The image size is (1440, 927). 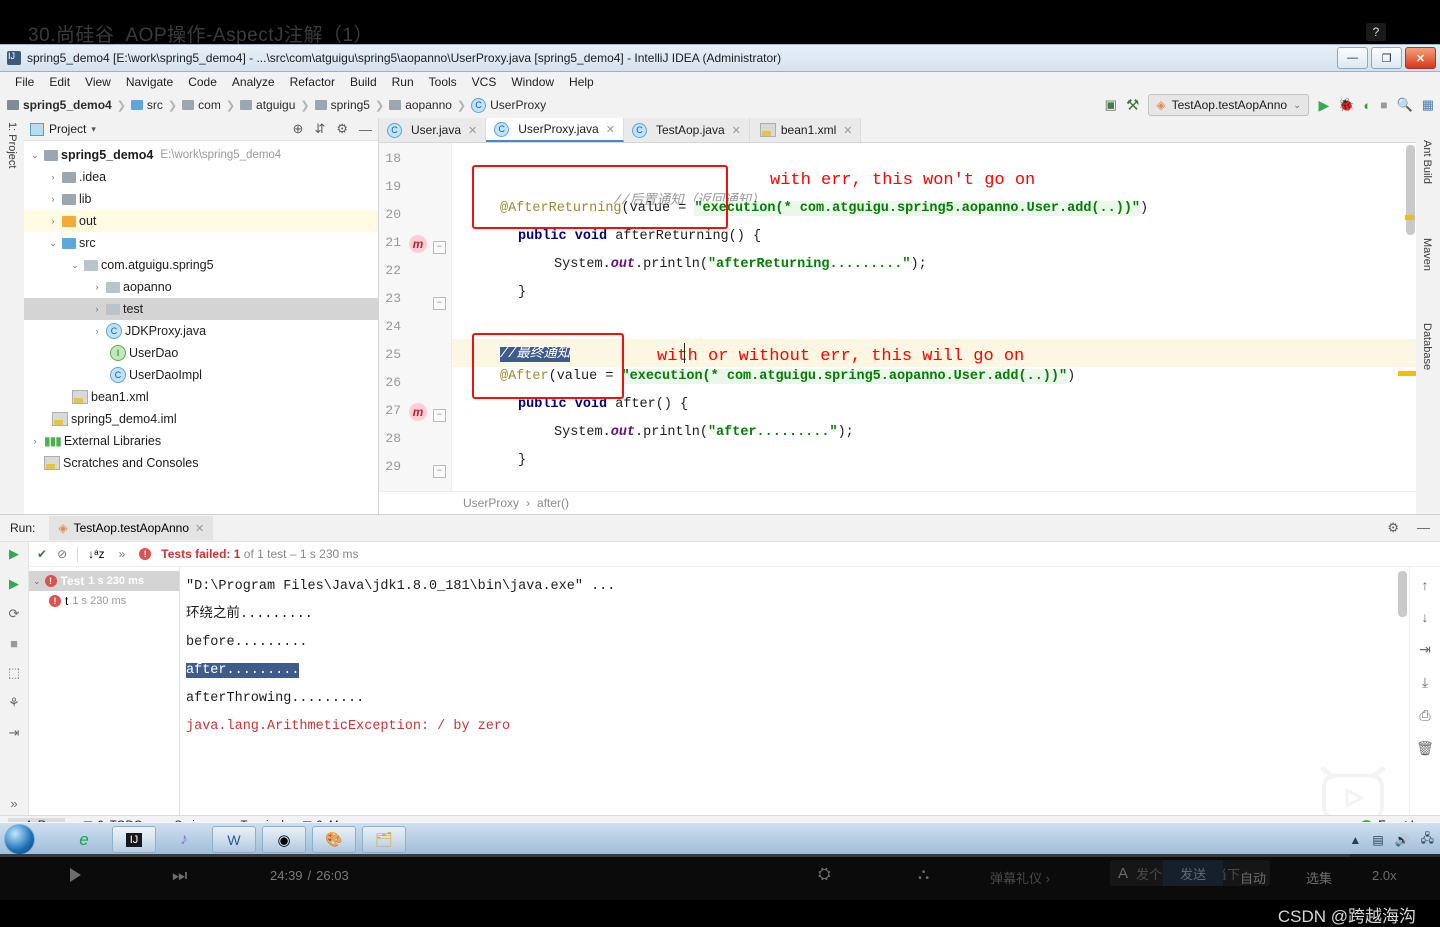 What do you see at coordinates (1425, 649) in the screenshot?
I see `wrap-text-icon: ⇥` at bounding box center [1425, 649].